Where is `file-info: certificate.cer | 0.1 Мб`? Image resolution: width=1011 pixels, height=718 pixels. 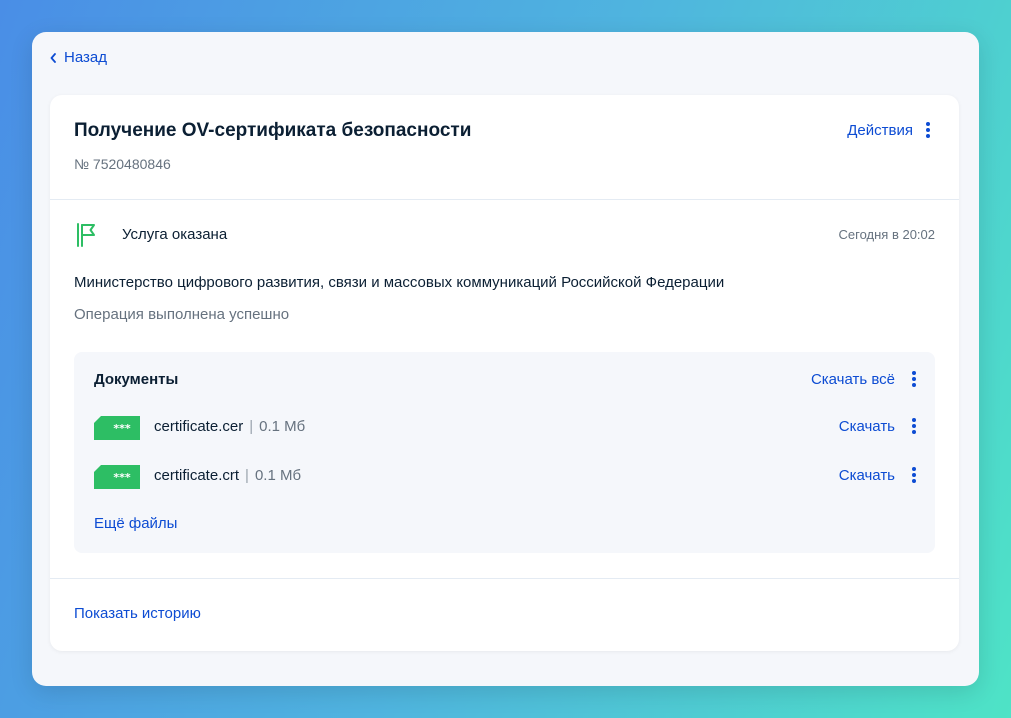
file-info: certificate.cer | 0.1 Мб is located at coordinates (229, 426).